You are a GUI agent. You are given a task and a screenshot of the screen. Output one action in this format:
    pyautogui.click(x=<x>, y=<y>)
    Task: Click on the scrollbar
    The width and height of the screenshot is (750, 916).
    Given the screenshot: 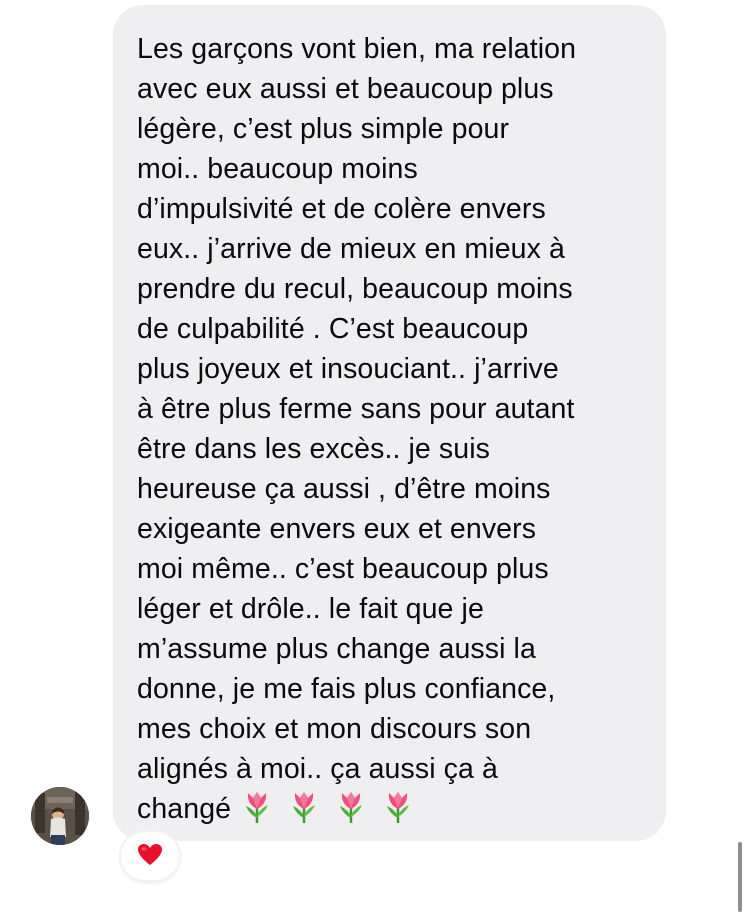 What is the action you would take?
    pyautogui.click(x=740, y=877)
    